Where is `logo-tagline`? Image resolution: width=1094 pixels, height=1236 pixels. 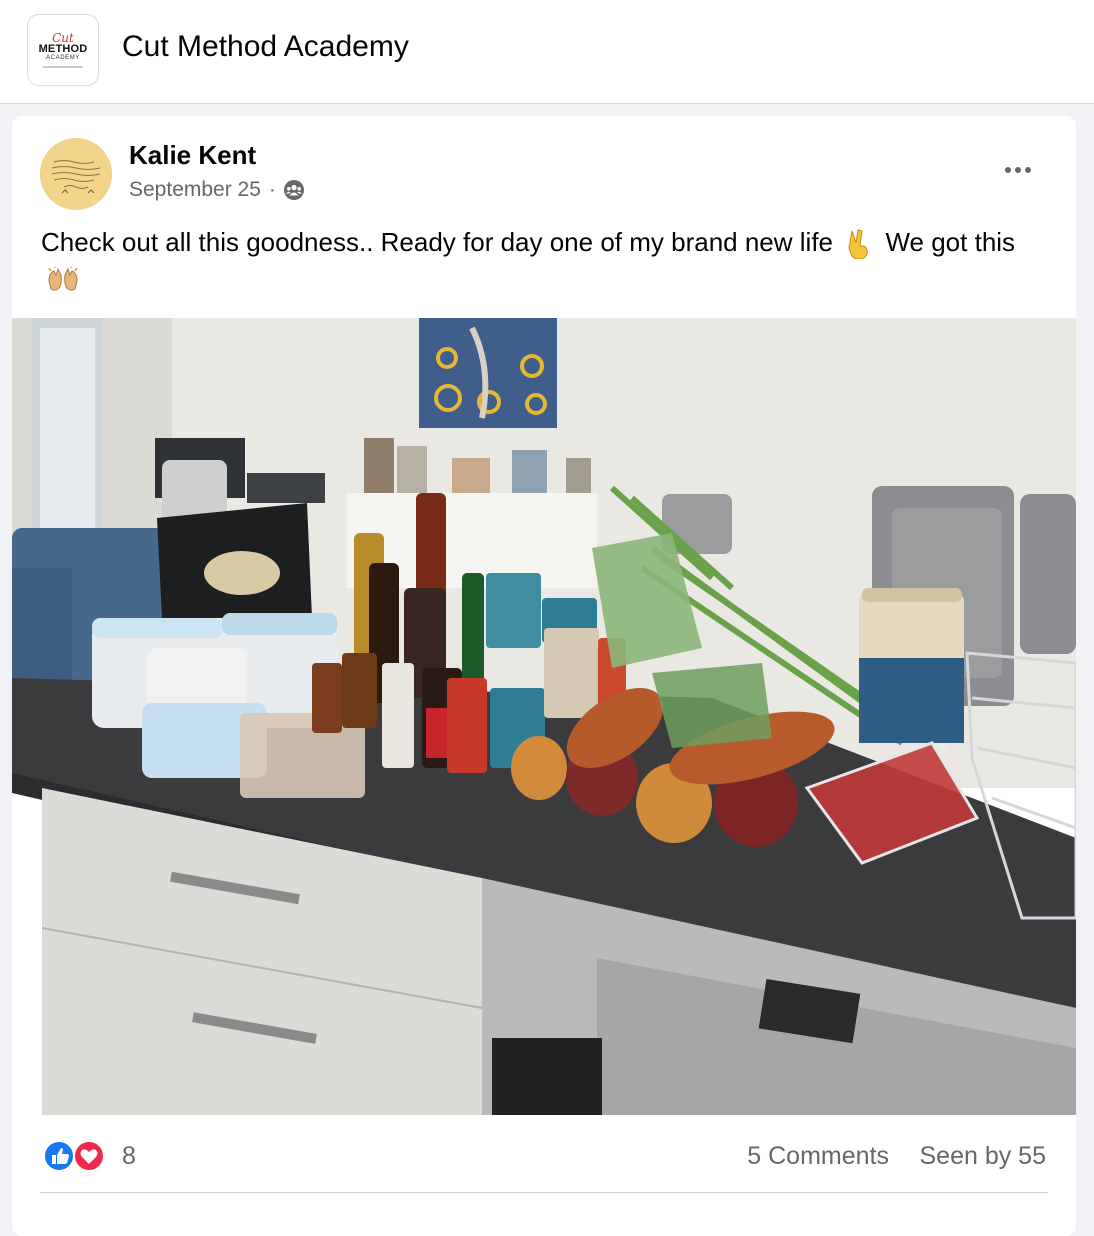 logo-tagline is located at coordinates (63, 66).